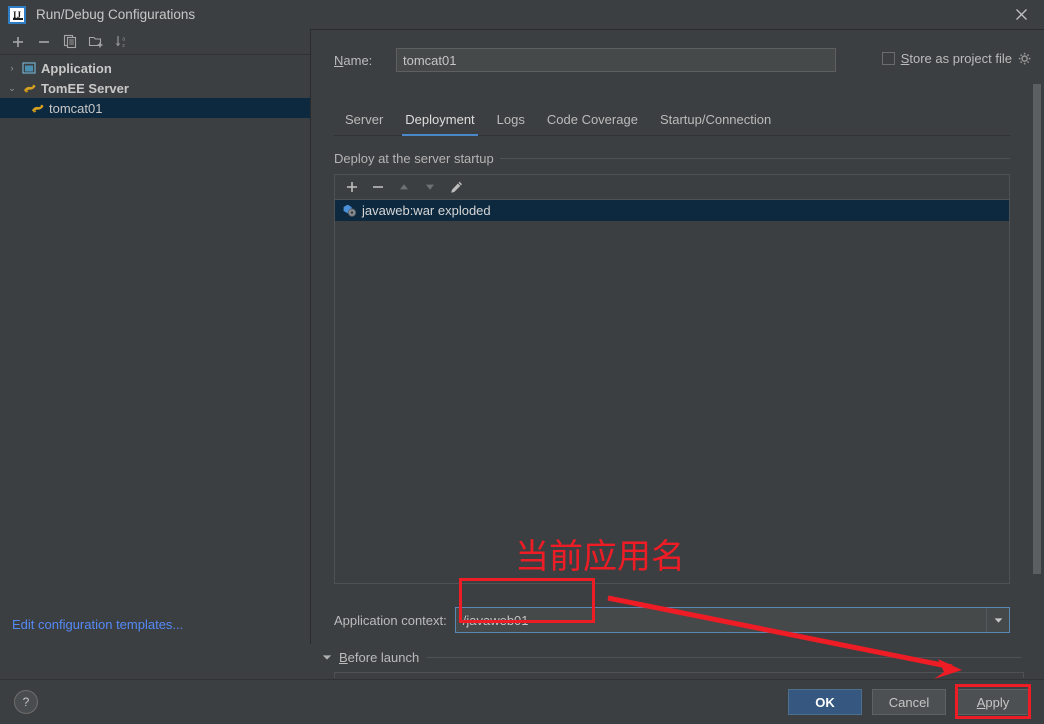 Image resolution: width=1044 pixels, height=724 pixels. I want to click on application-glyph, so click(29, 68).